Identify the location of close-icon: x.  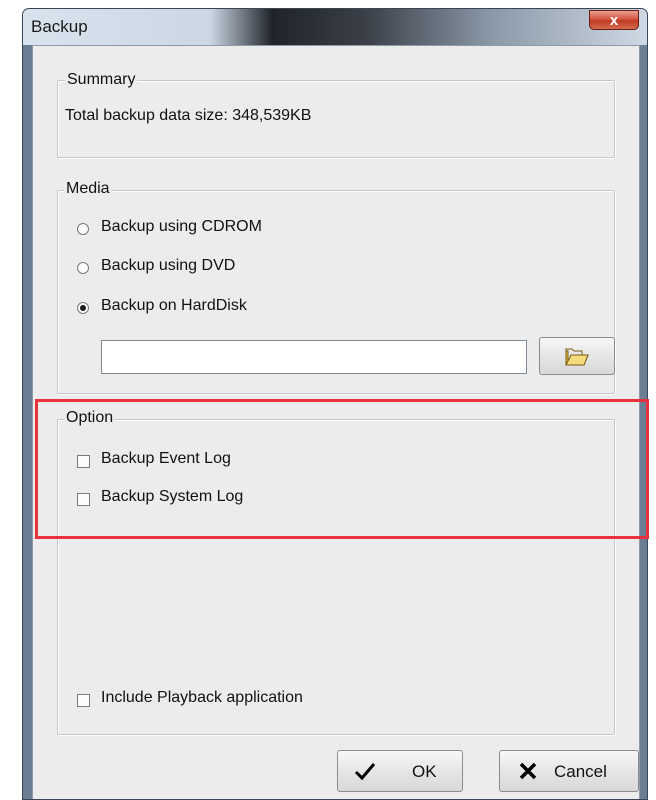
(614, 20).